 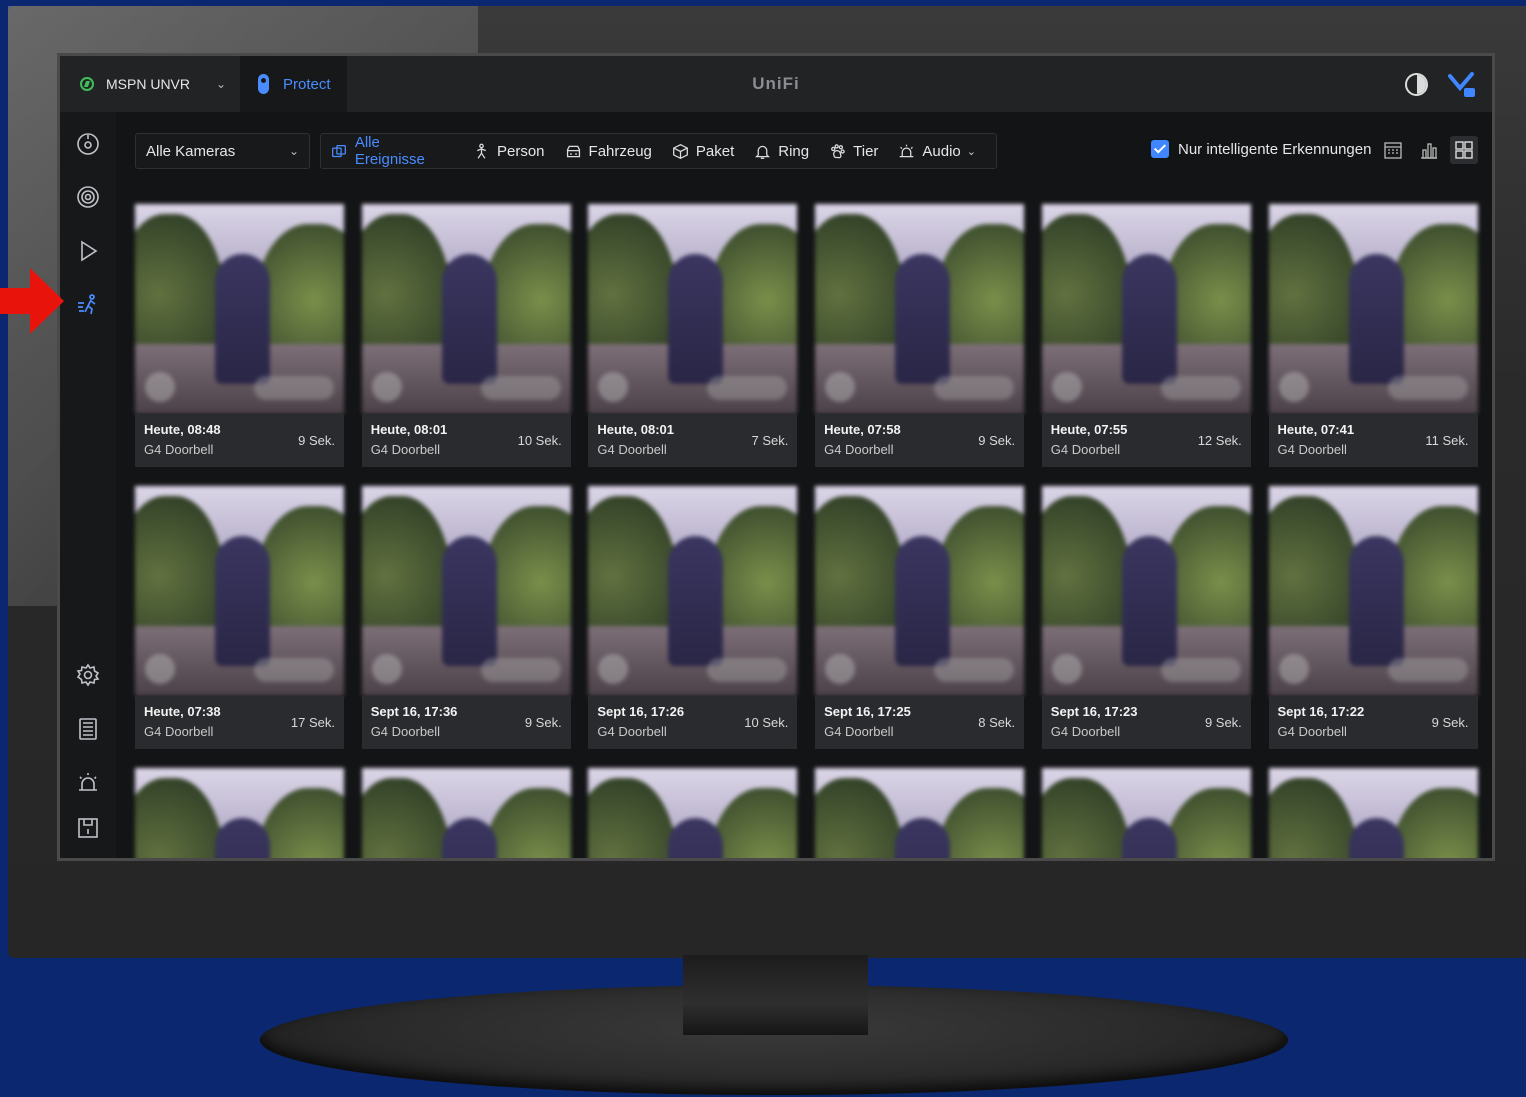 What do you see at coordinates (88, 144) in the screenshot?
I see `dashboard-icon` at bounding box center [88, 144].